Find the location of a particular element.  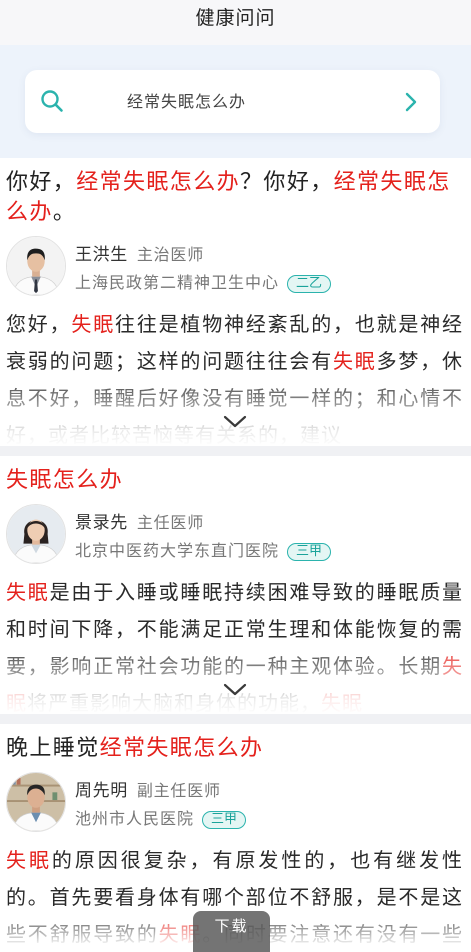

excerpt-text: 的原因很复杂，有原发性的，也有继发性 is located at coordinates (257, 860).